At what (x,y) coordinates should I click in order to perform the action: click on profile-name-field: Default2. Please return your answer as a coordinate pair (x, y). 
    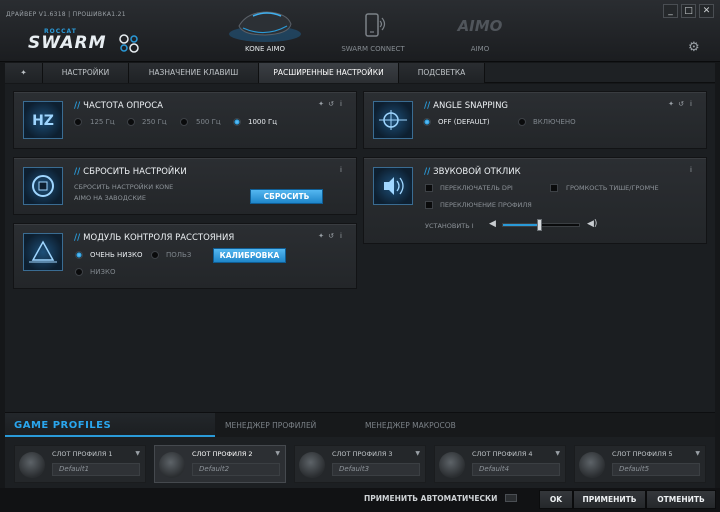
    Looking at the image, I should click on (236, 469).